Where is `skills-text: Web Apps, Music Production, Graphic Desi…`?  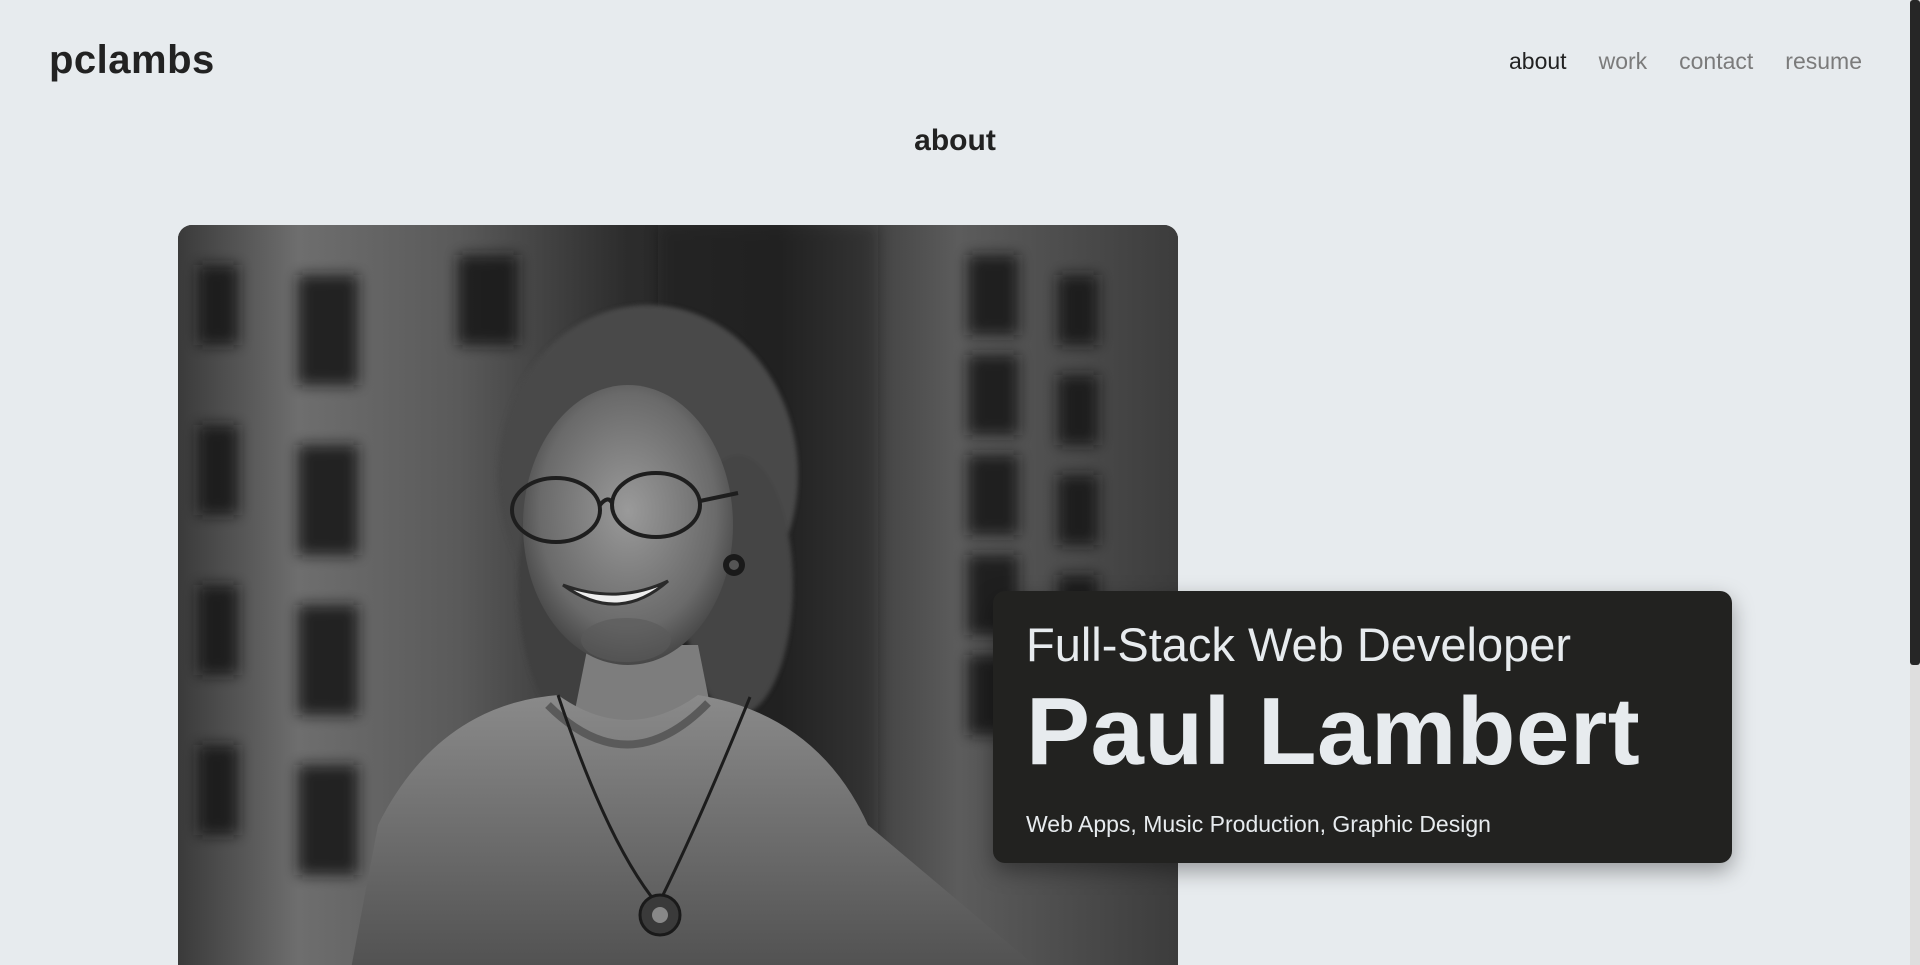 skills-text: Web Apps, Music Production, Graphic Desi… is located at coordinates (1258, 824).